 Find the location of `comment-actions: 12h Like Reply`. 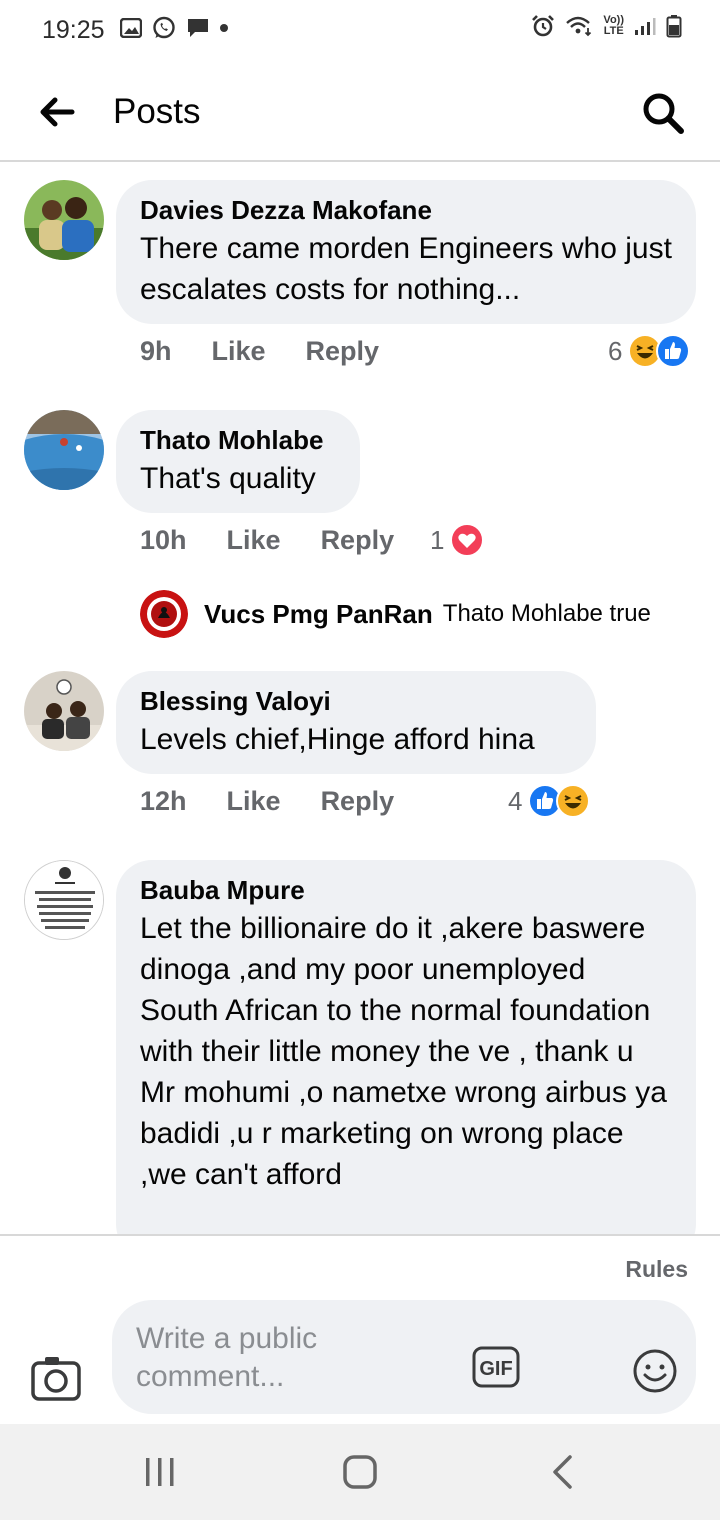

comment-actions: 12h Like Reply is located at coordinates (267, 801).